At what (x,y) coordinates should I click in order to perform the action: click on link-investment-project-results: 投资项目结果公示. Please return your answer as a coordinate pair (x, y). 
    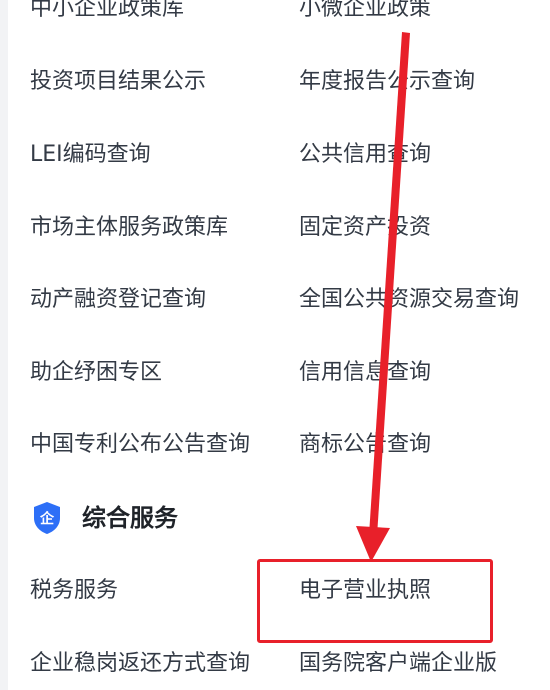
    Looking at the image, I should click on (118, 82).